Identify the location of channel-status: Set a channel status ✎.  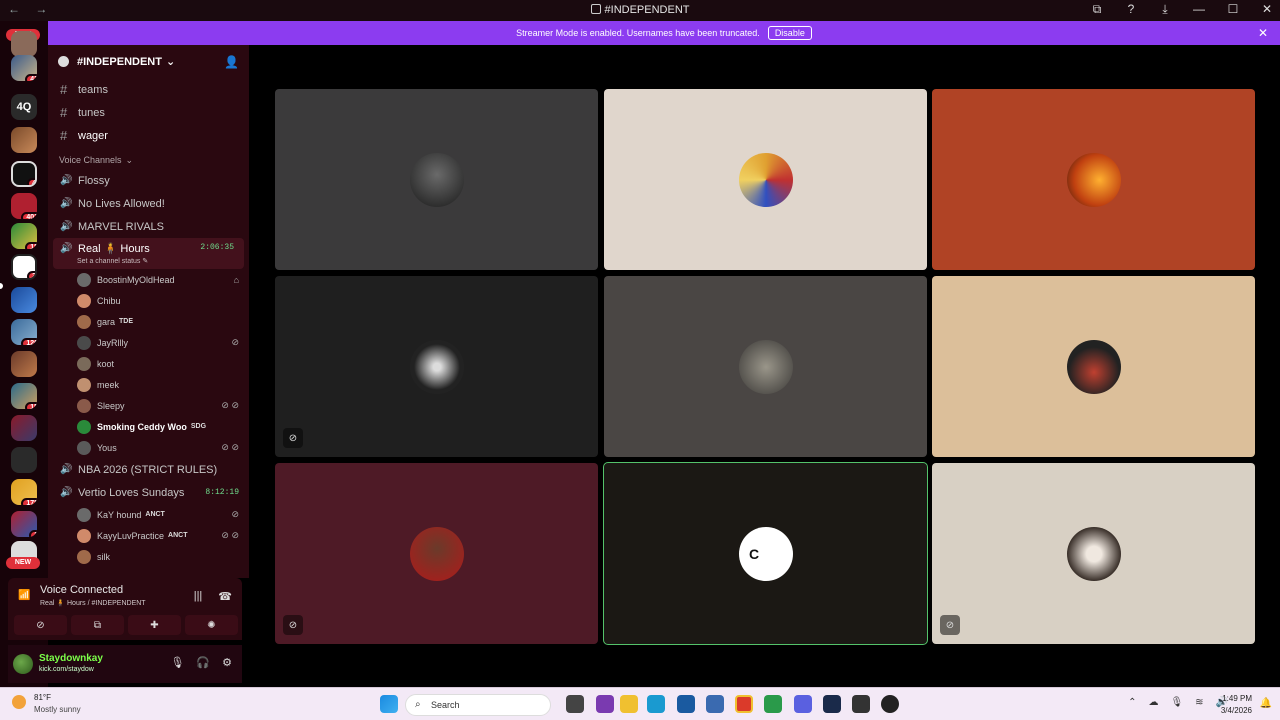
(104, 261).